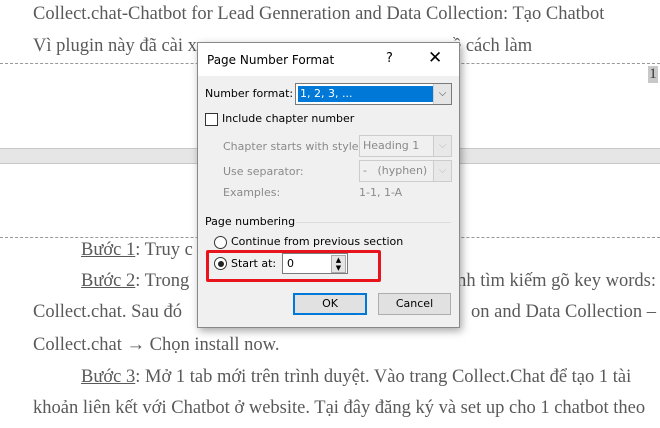 Image resolution: width=660 pixels, height=428 pixels. What do you see at coordinates (395, 170) in the screenshot?
I see `separator-value: - (hyphen)` at bounding box center [395, 170].